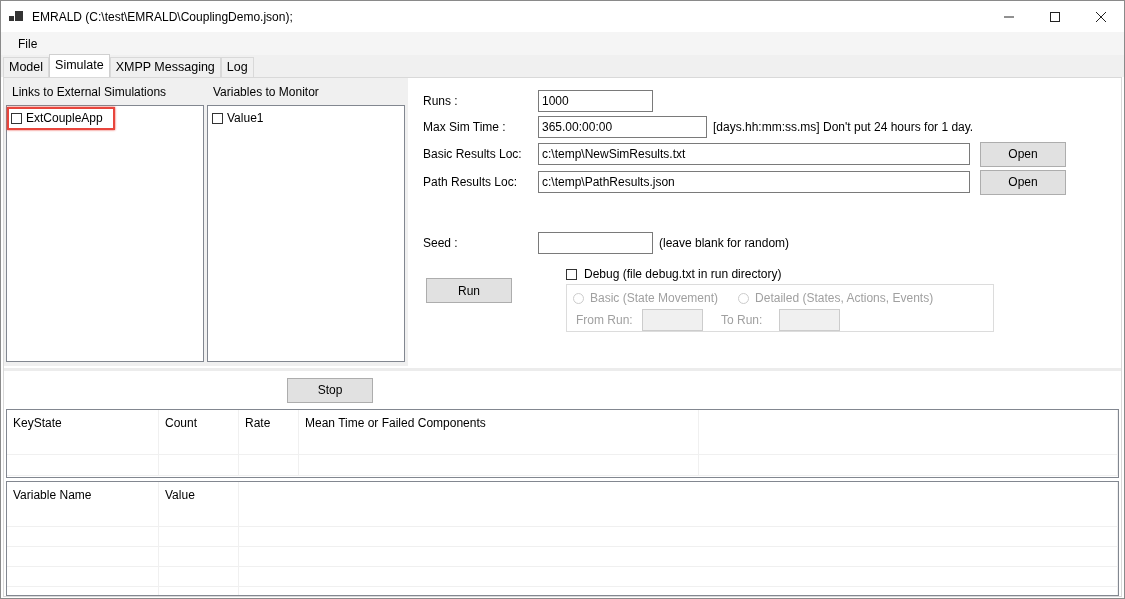 This screenshot has height=599, width=1125. I want to click on close-icon, so click(1101, 16).